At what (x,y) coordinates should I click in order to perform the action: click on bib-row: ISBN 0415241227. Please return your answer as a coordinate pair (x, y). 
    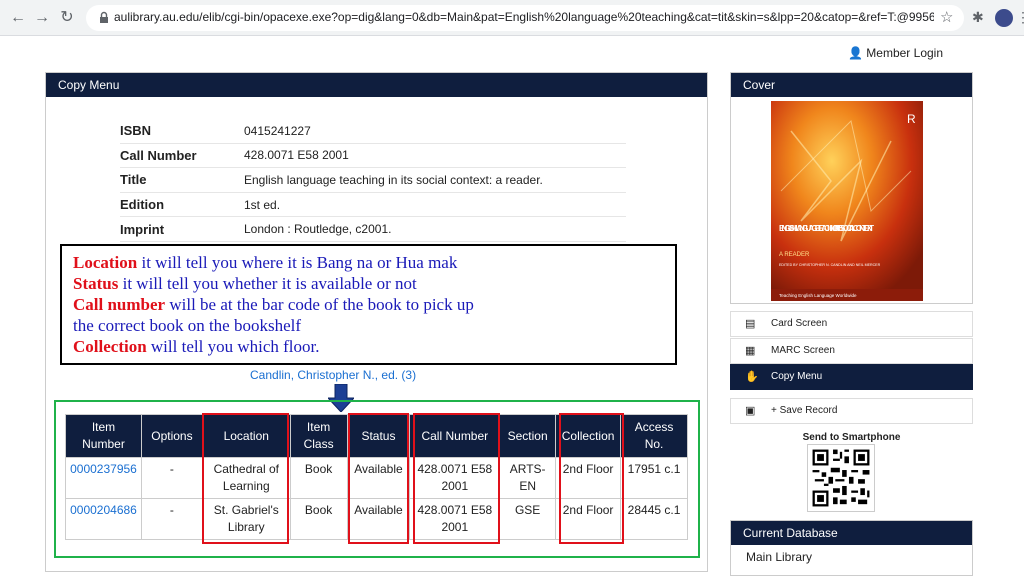
    Looking at the image, I should click on (373, 131).